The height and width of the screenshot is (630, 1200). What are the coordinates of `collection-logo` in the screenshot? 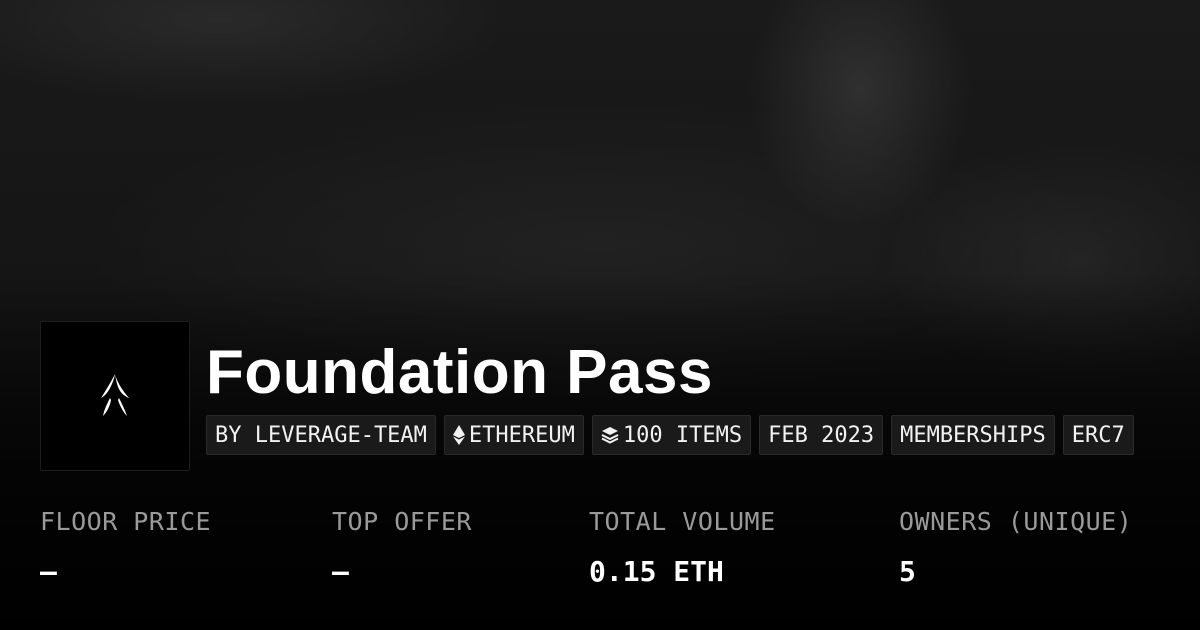 It's located at (115, 396).